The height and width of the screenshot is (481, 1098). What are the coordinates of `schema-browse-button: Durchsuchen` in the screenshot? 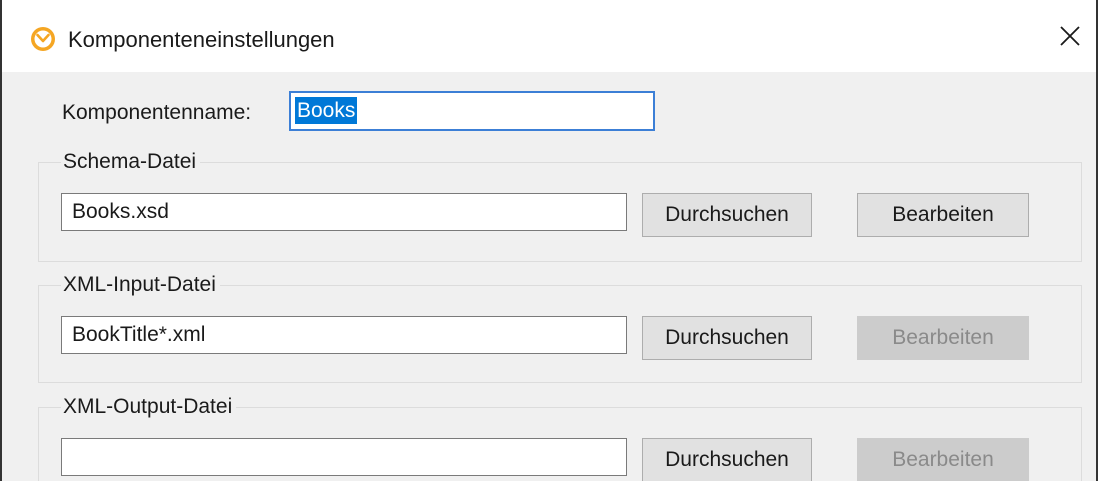 It's located at (727, 215).